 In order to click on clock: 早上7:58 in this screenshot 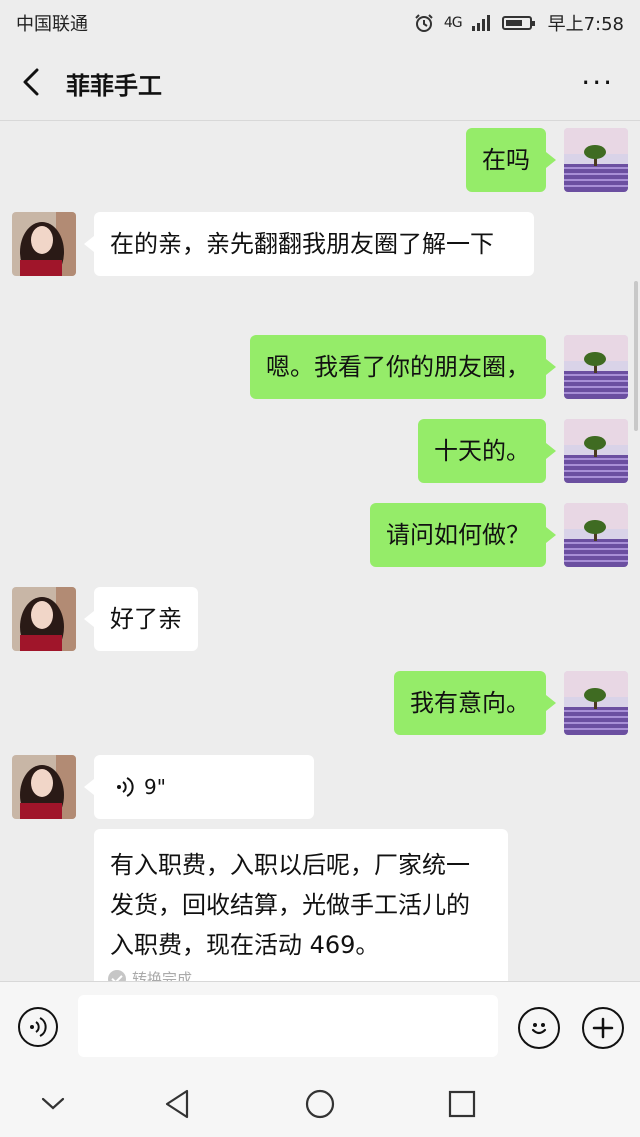, I will do `click(585, 24)`.